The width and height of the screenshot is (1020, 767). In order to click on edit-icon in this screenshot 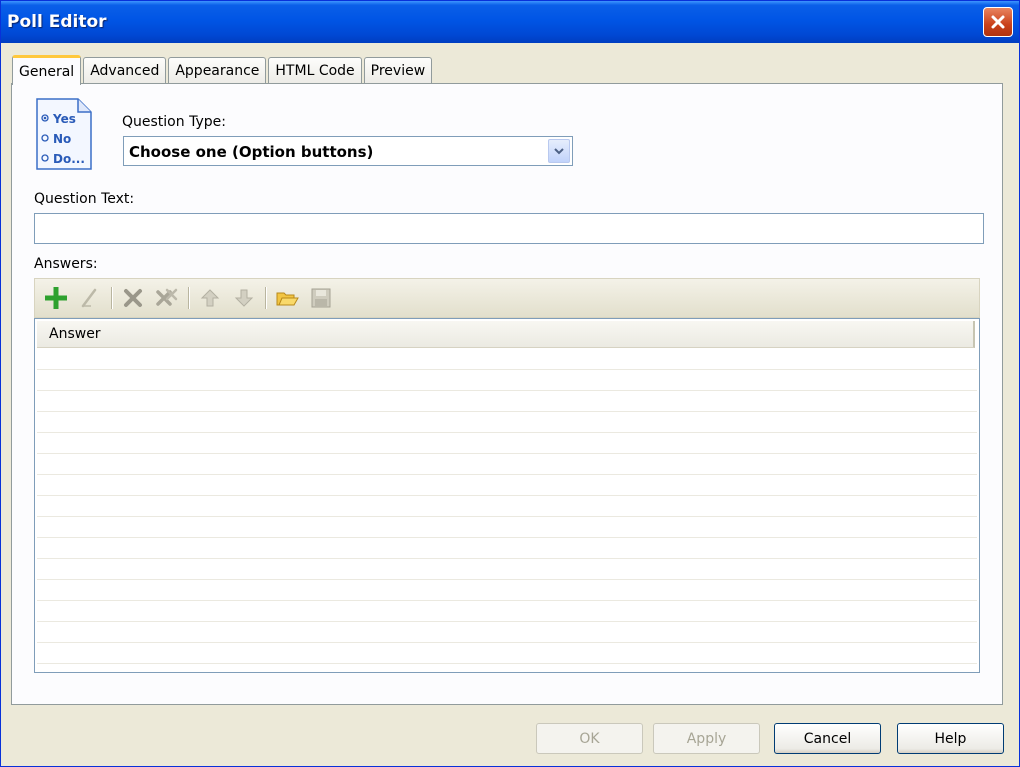, I will do `click(89, 298)`.